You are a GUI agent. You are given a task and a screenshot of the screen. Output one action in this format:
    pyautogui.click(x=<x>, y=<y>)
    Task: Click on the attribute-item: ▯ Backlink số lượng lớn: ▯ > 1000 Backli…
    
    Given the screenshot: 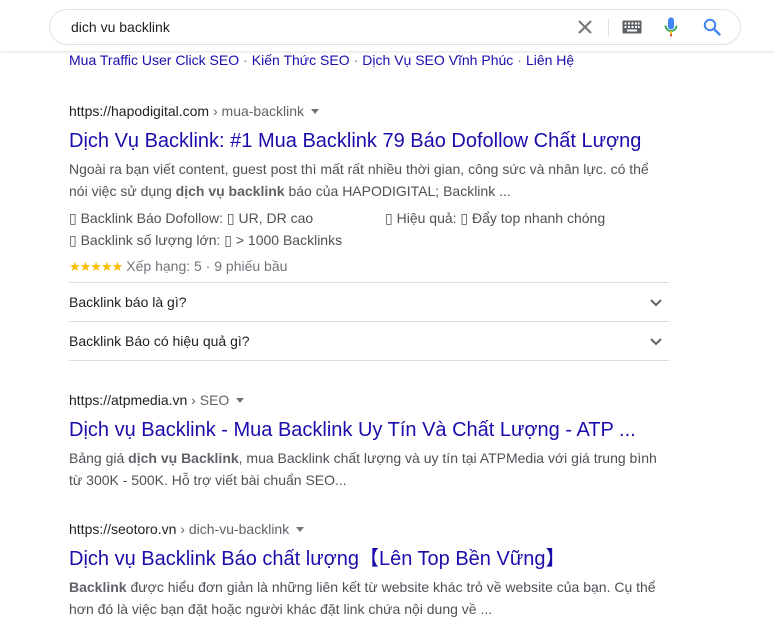 What is the action you would take?
    pyautogui.click(x=206, y=240)
    